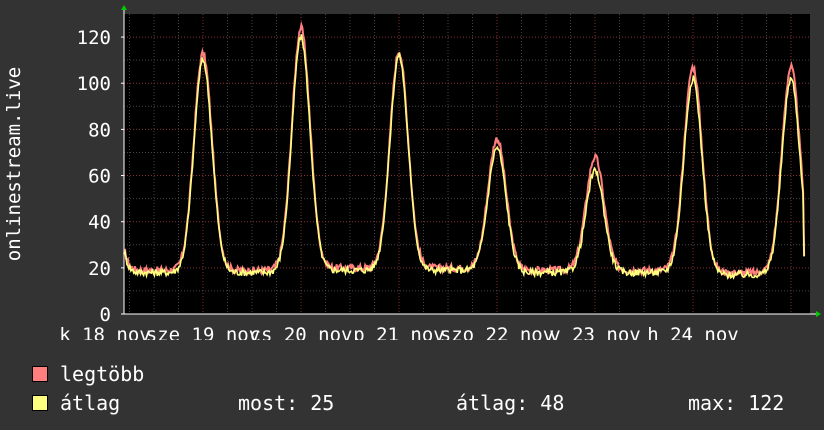 This screenshot has width=824, height=430. What do you see at coordinates (90, 403) in the screenshot?
I see `legend-label-avg: átlag` at bounding box center [90, 403].